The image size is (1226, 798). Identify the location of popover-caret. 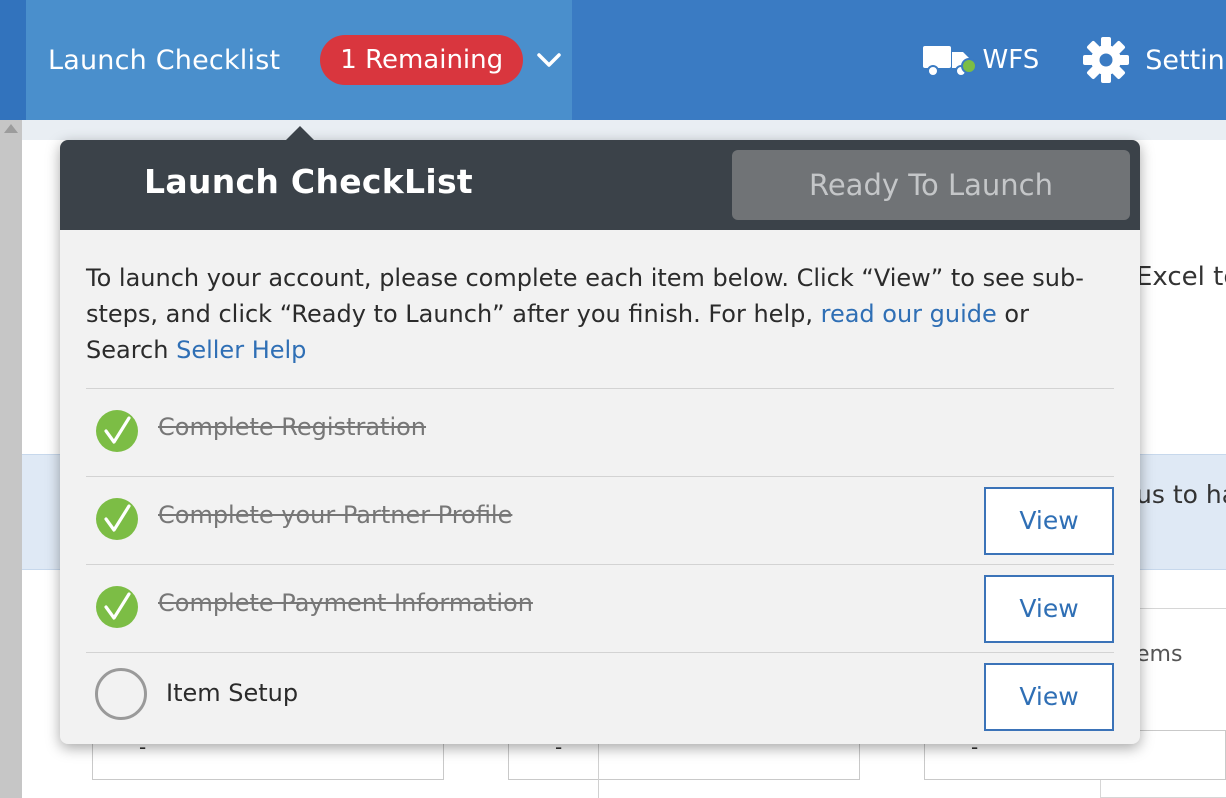
(300, 134).